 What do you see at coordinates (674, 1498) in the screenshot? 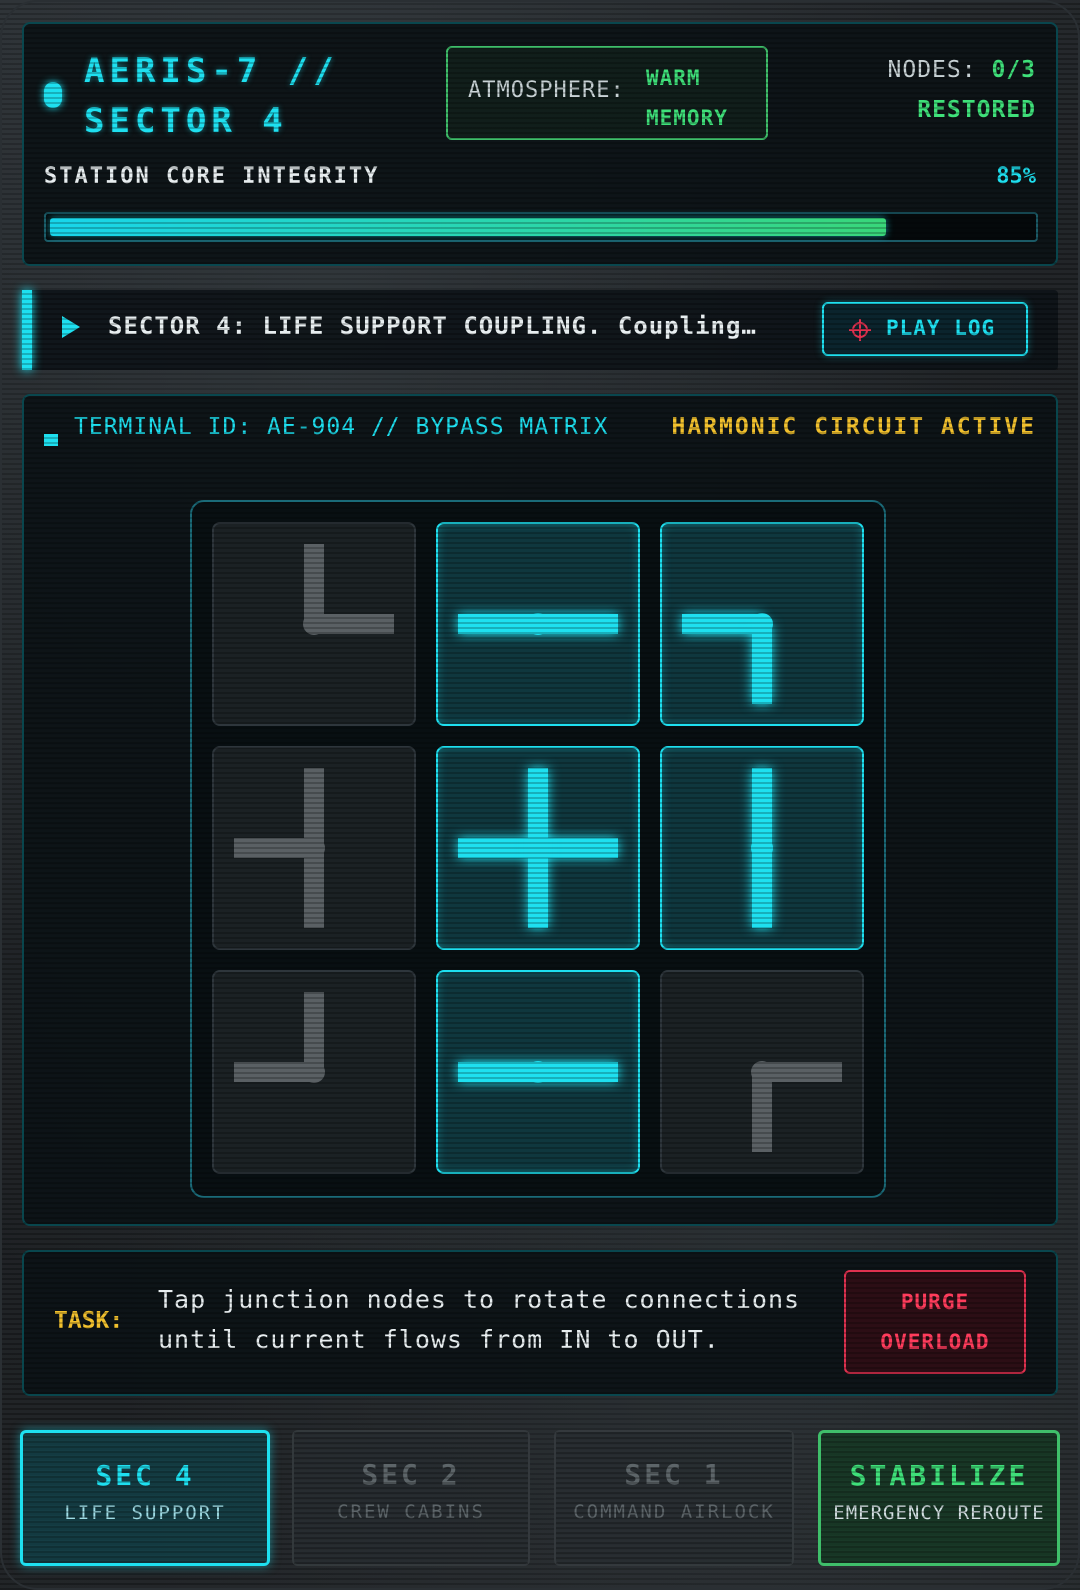
I see `tab-sec-1: SEC 1 COMMAND AIRLOCK` at bounding box center [674, 1498].